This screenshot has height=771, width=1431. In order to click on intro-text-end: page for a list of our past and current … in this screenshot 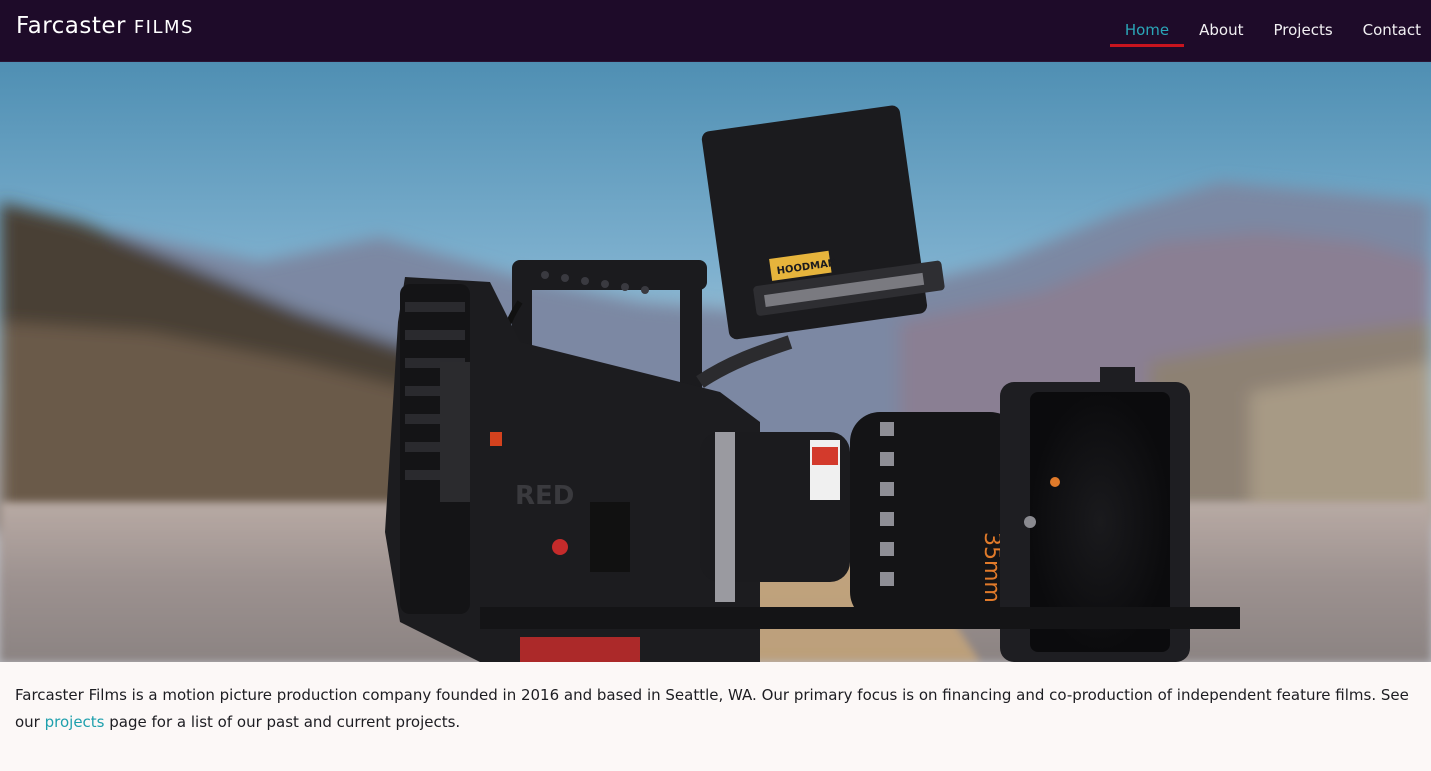, I will do `click(282, 722)`.